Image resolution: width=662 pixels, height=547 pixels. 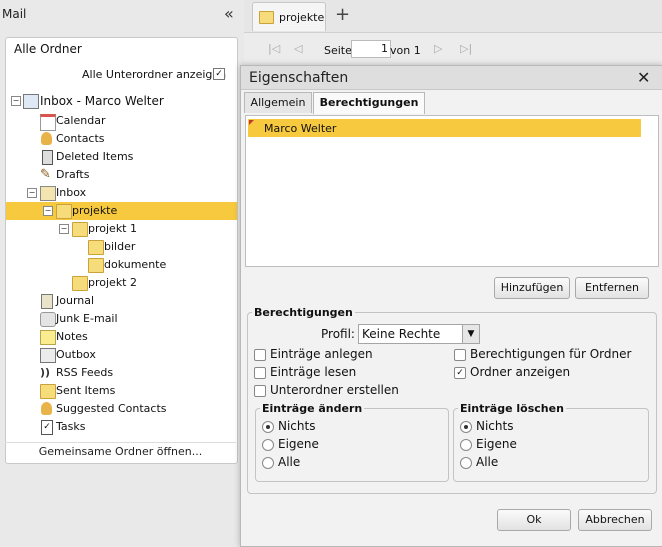 I want to click on tree-item-journal: Journal, so click(x=121, y=301).